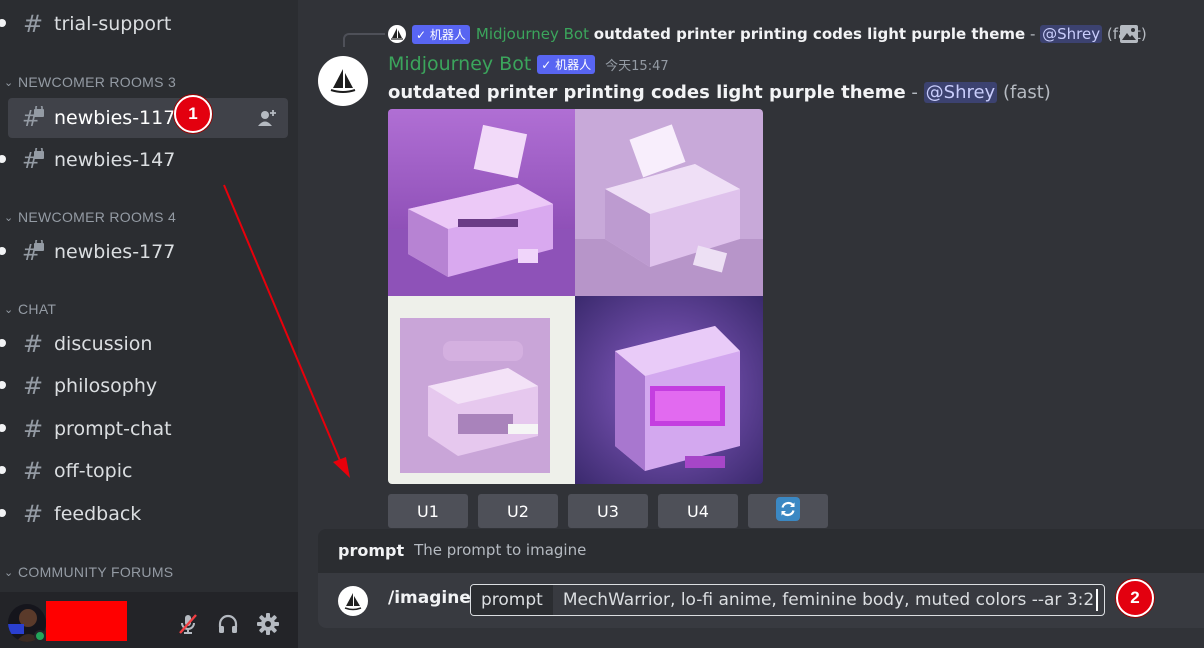 This screenshot has width=1204, height=648. Describe the element at coordinates (286, 331) in the screenshot. I see `annotation-arrow` at that location.